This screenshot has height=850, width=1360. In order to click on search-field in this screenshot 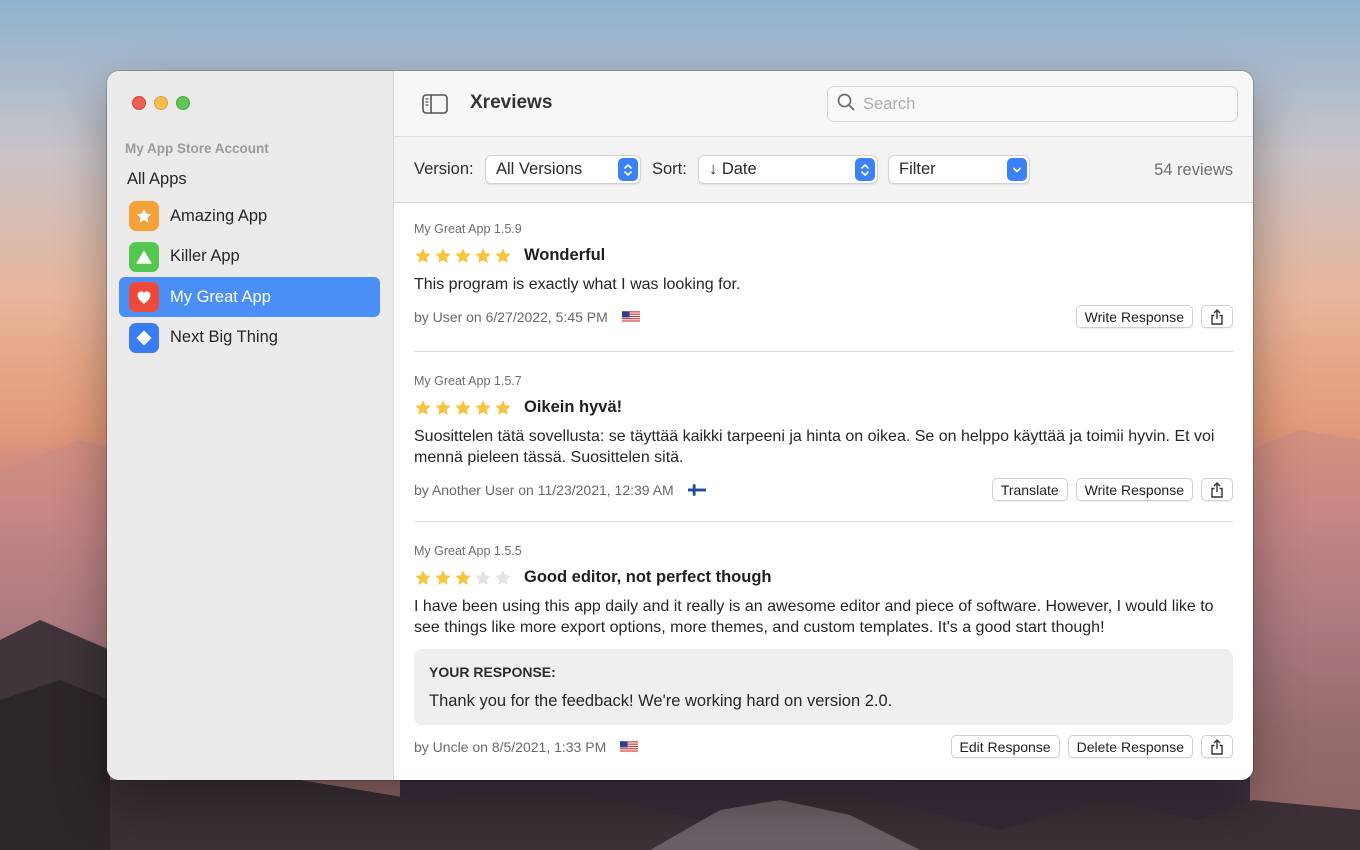, I will do `click(1032, 104)`.